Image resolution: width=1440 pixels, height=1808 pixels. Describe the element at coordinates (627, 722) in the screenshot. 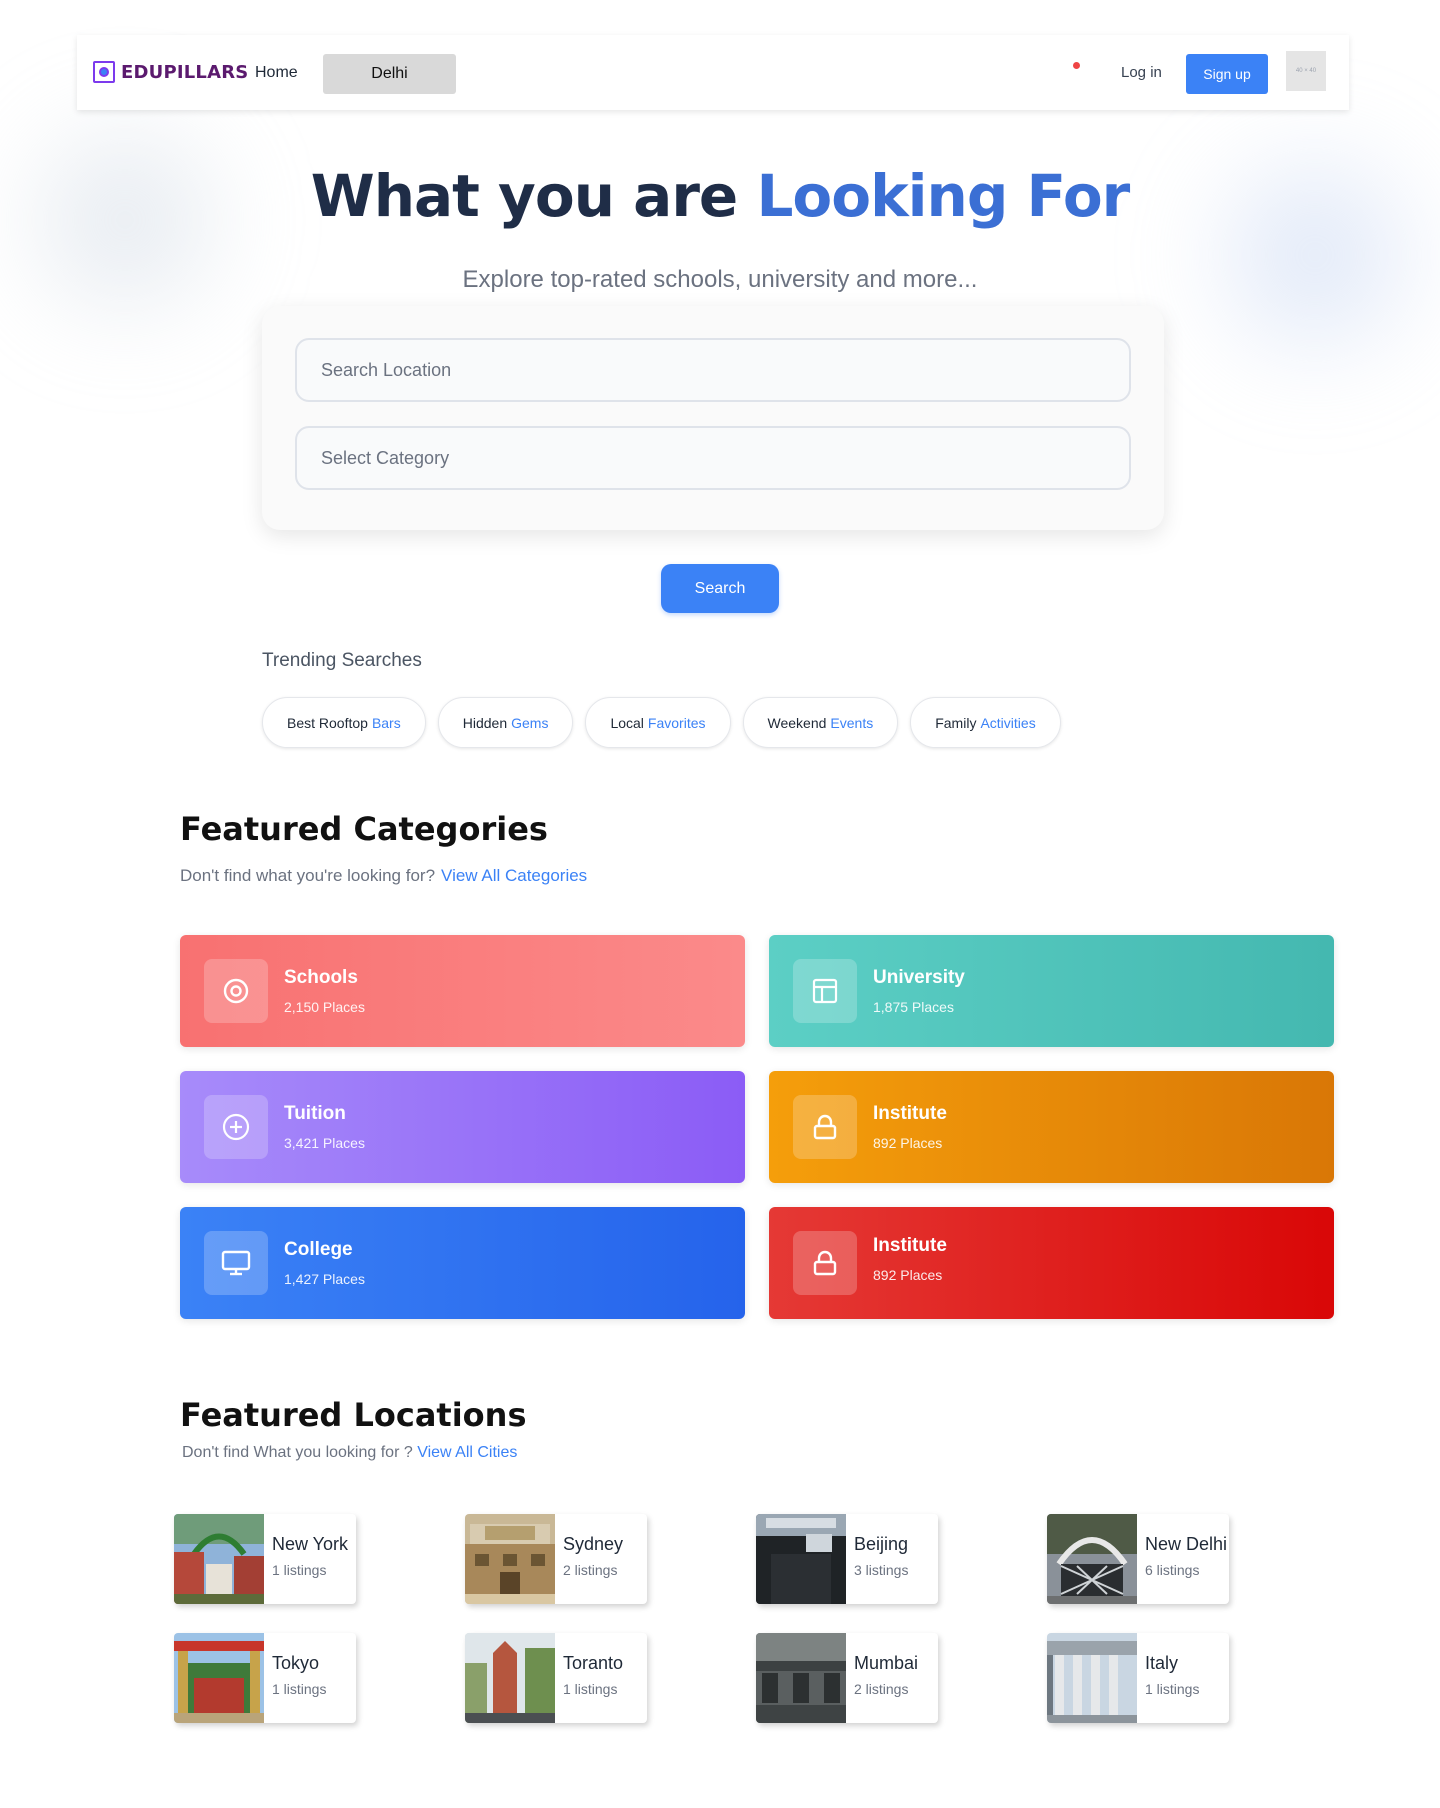

I see `chip-word: Local` at that location.